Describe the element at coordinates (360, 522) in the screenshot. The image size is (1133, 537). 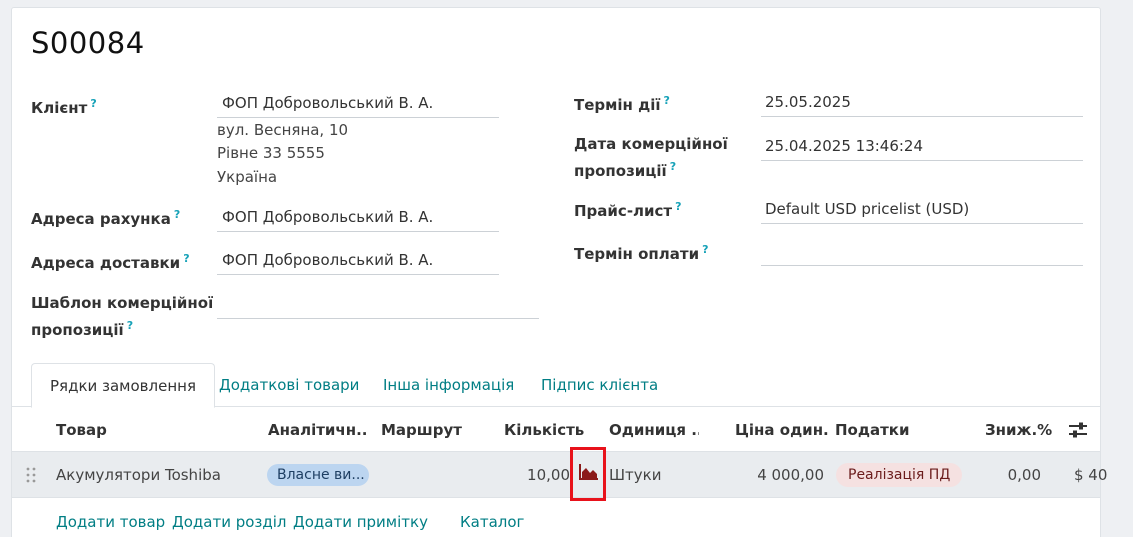
I see `add-note-link: Додати примітку` at that location.